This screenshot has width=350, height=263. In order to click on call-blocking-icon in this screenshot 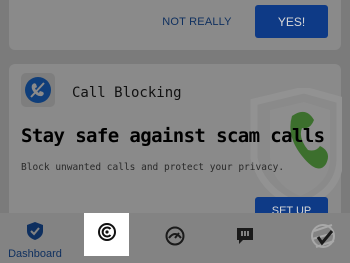, I will do `click(38, 90)`.